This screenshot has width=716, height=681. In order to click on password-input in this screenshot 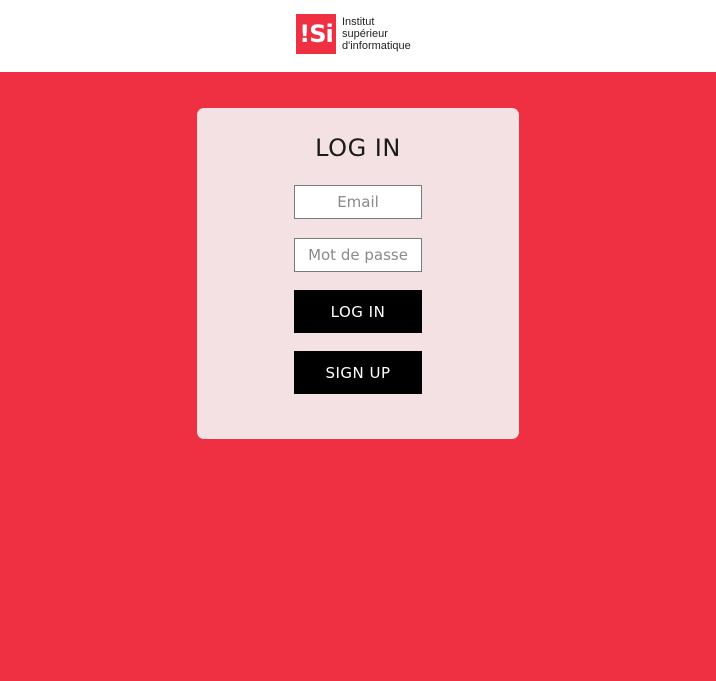, I will do `click(358, 255)`.